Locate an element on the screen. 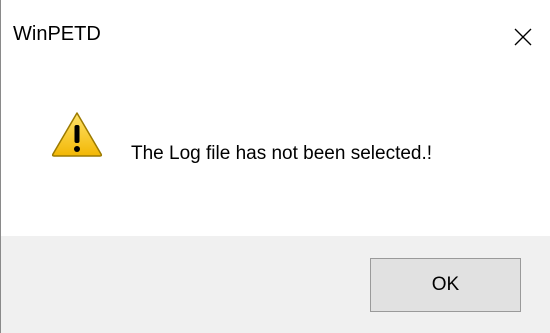  window-title: WinPETD is located at coordinates (57, 34).